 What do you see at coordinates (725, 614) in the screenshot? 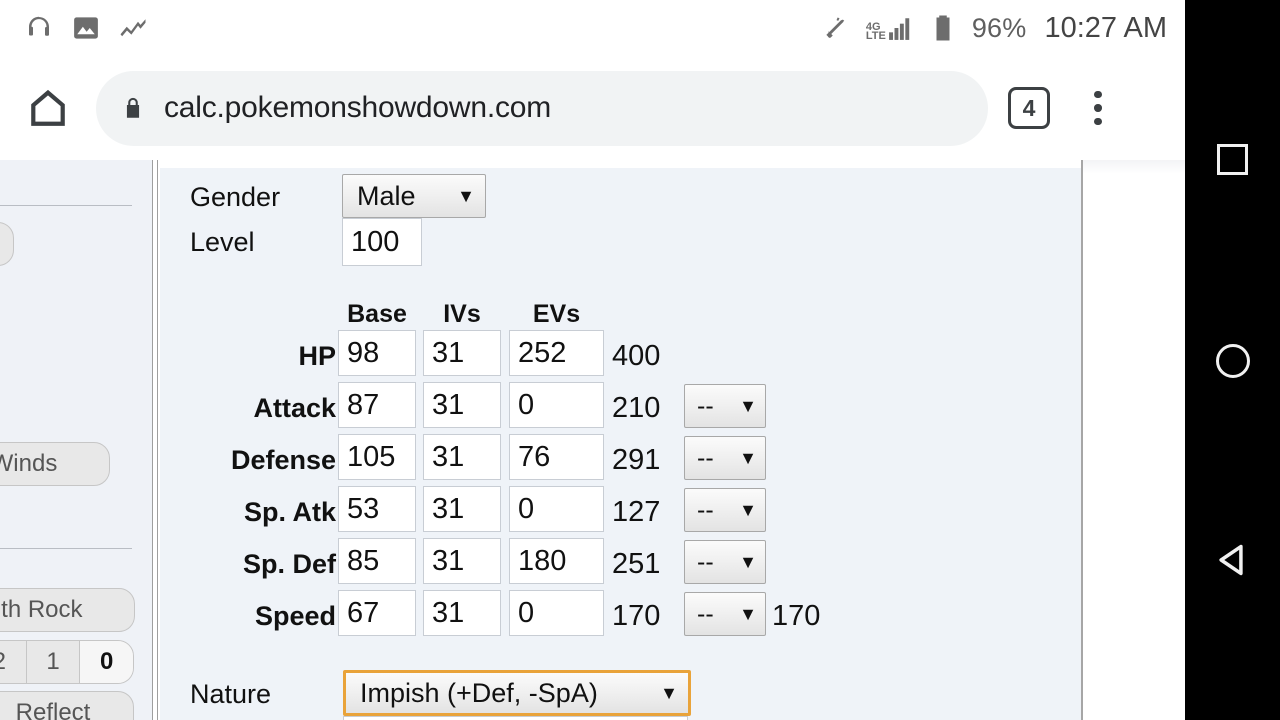
I see `stat-boost-speed: -- ▼` at bounding box center [725, 614].